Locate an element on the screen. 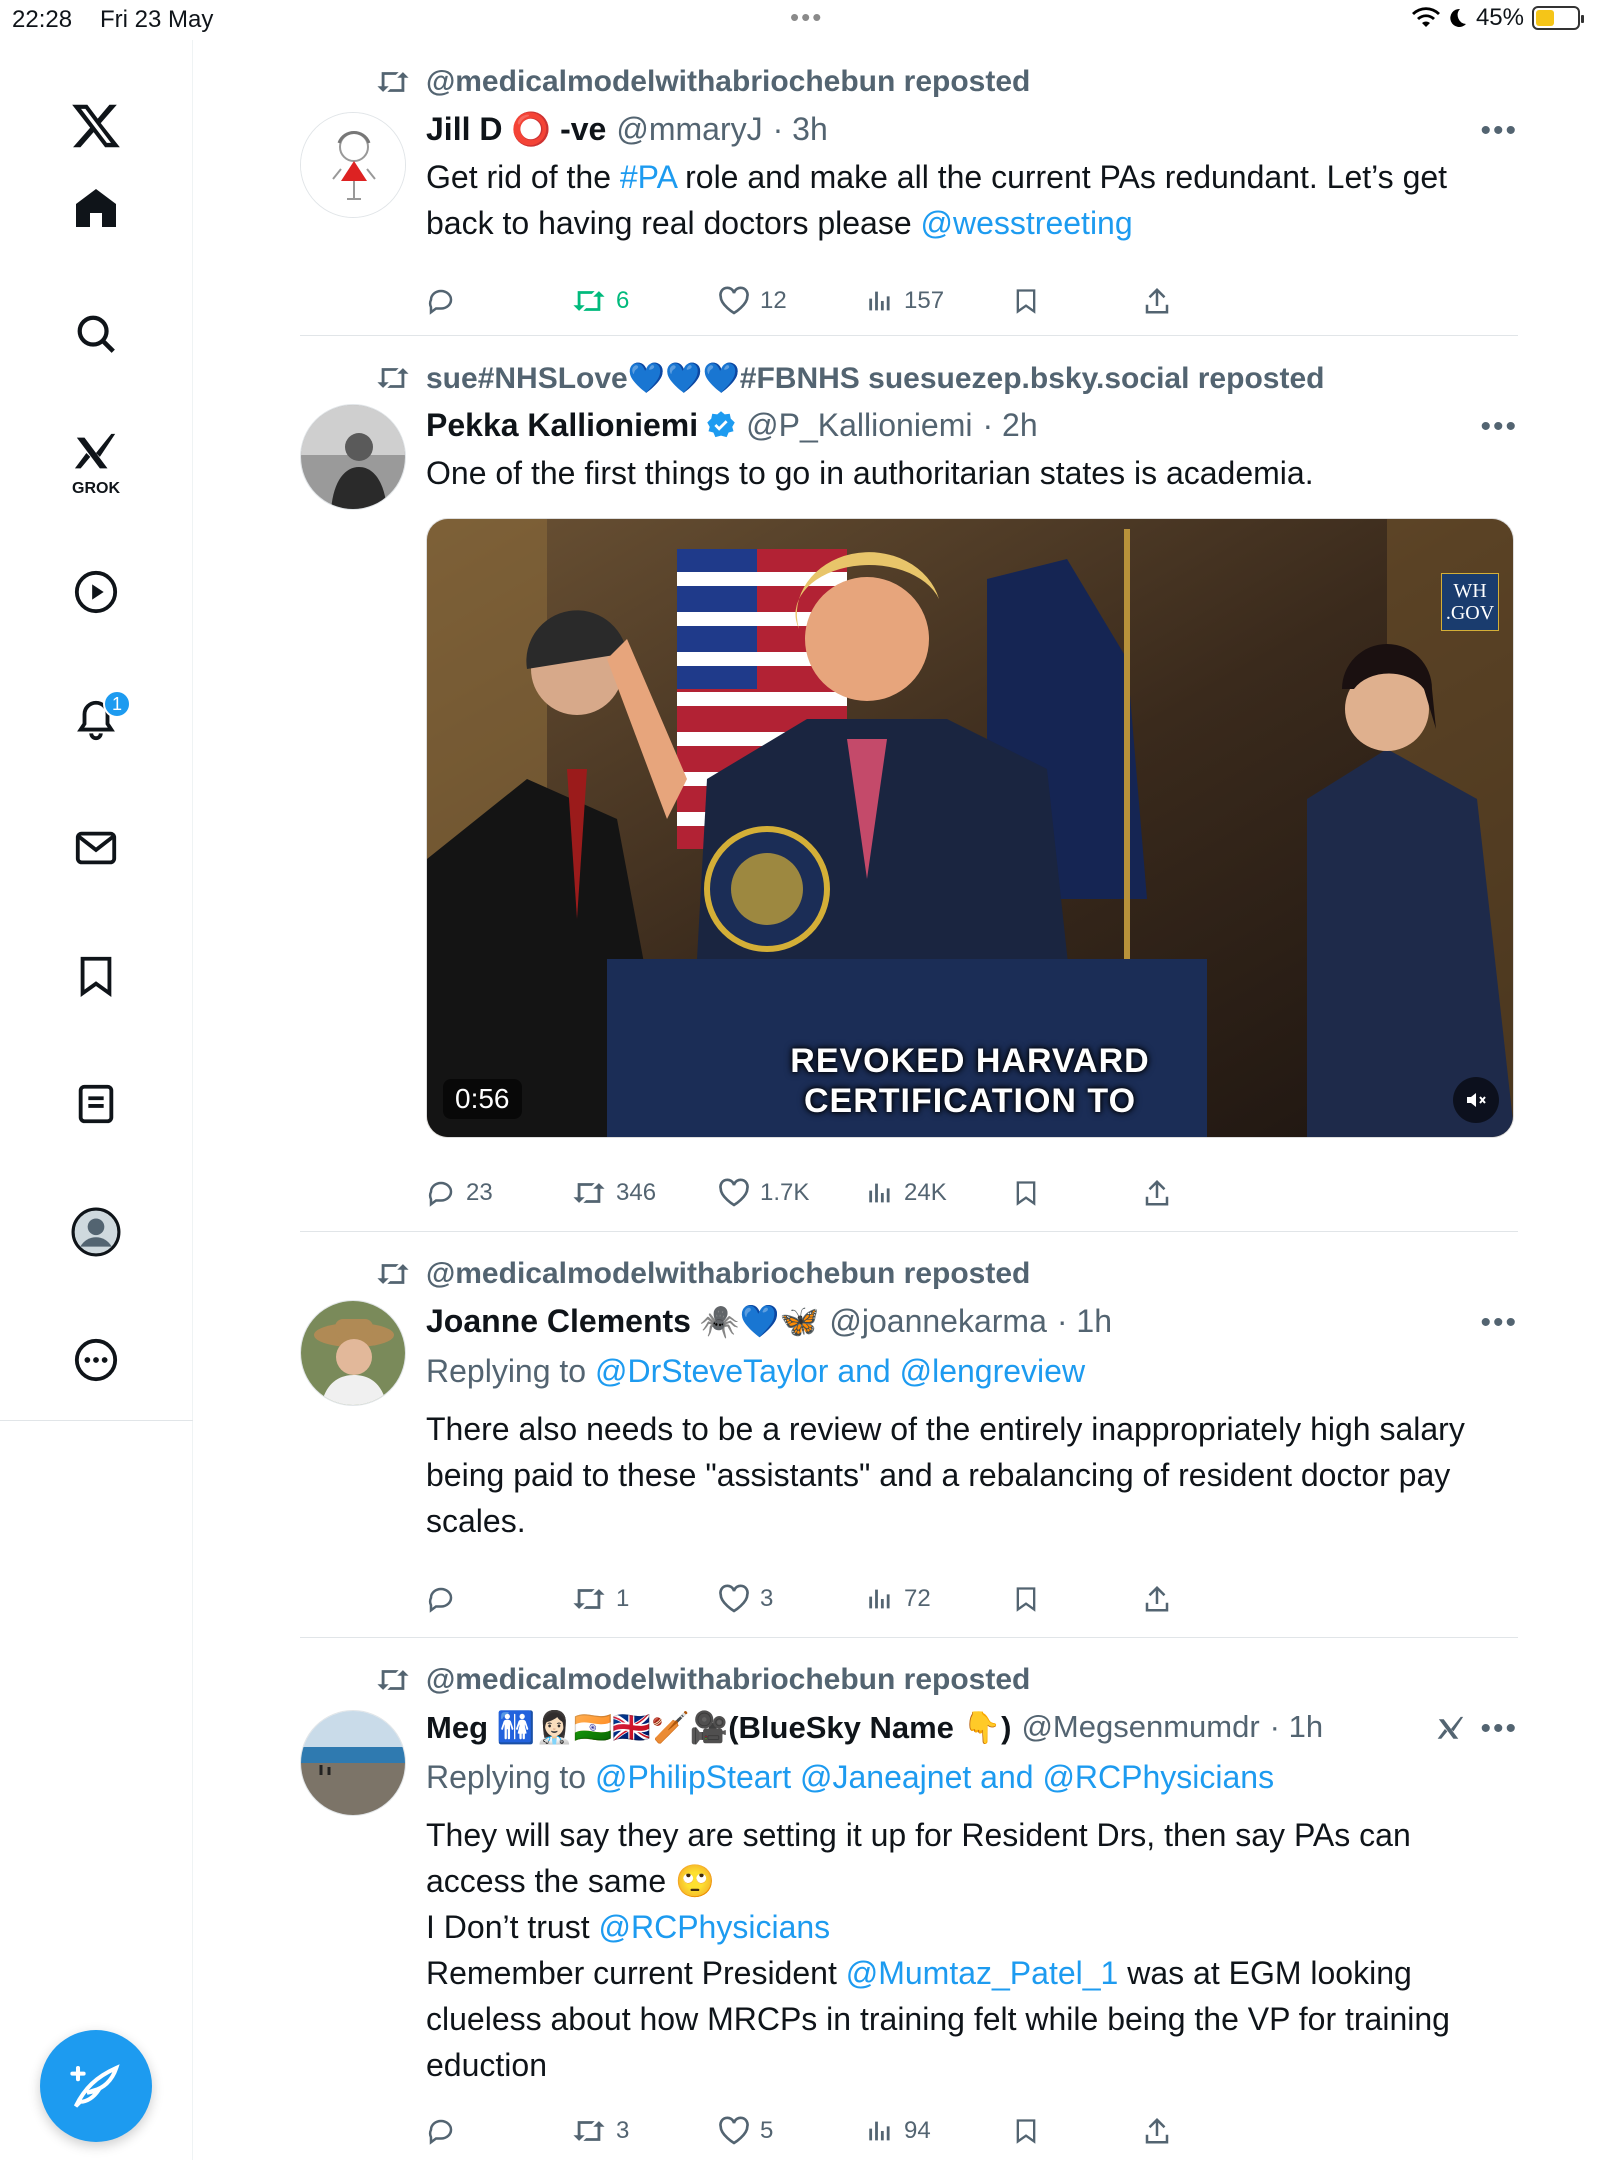 The height and width of the screenshot is (2160, 1620). video-play-icon is located at coordinates (96, 592).